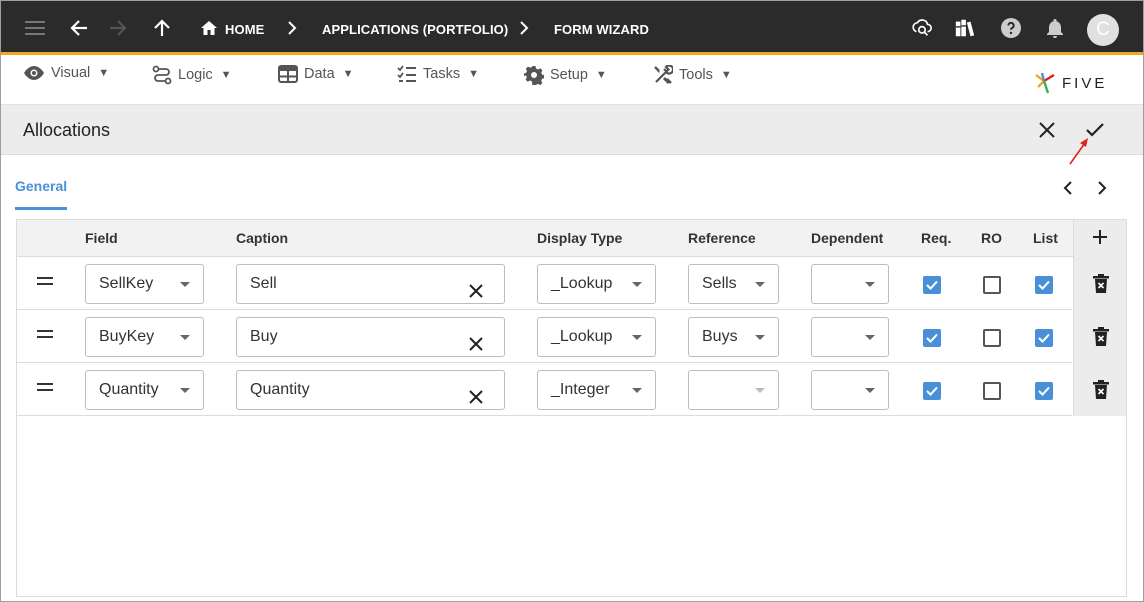  Describe the element at coordinates (733, 284) in the screenshot. I see `reference-select: Sells` at that location.